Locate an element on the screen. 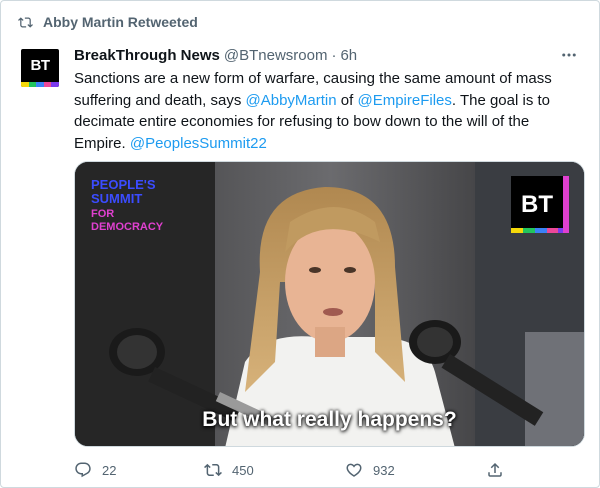  retweet-label: Abby Martin Retweeted is located at coordinates (120, 22).